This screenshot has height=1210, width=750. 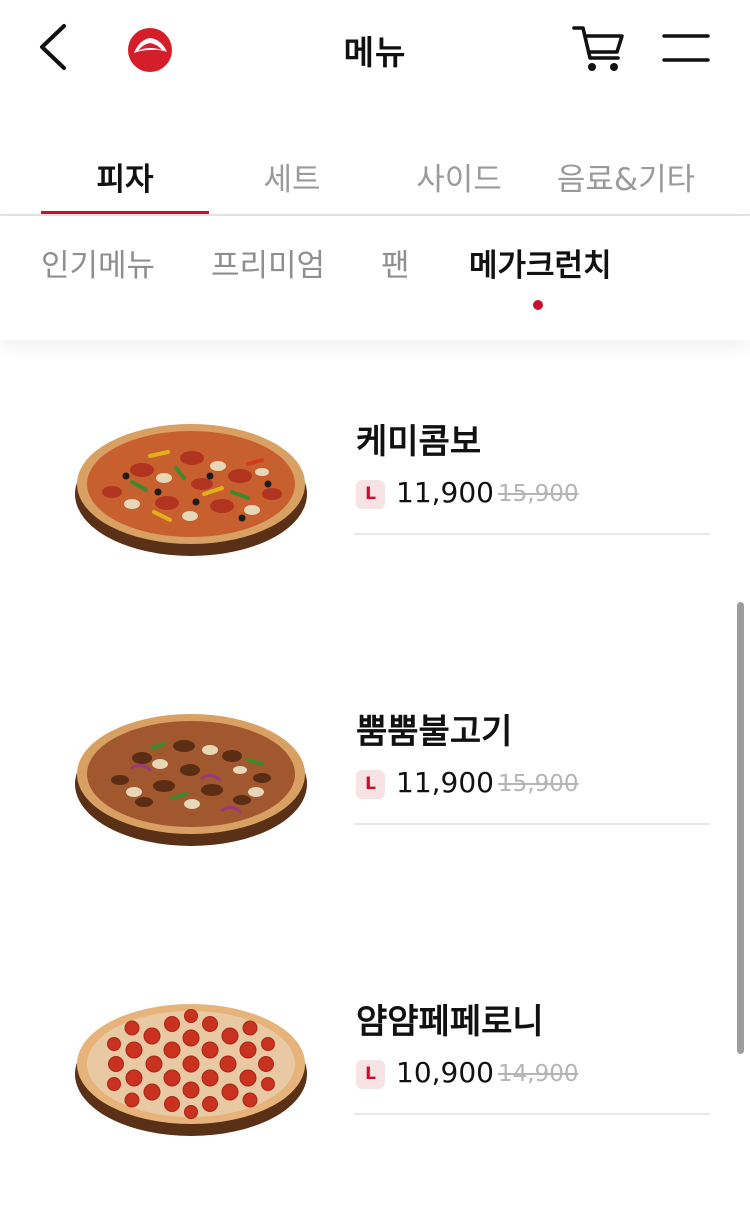 I want to click on subtab-mega-crunch: 메가크런치, so click(x=540, y=262).